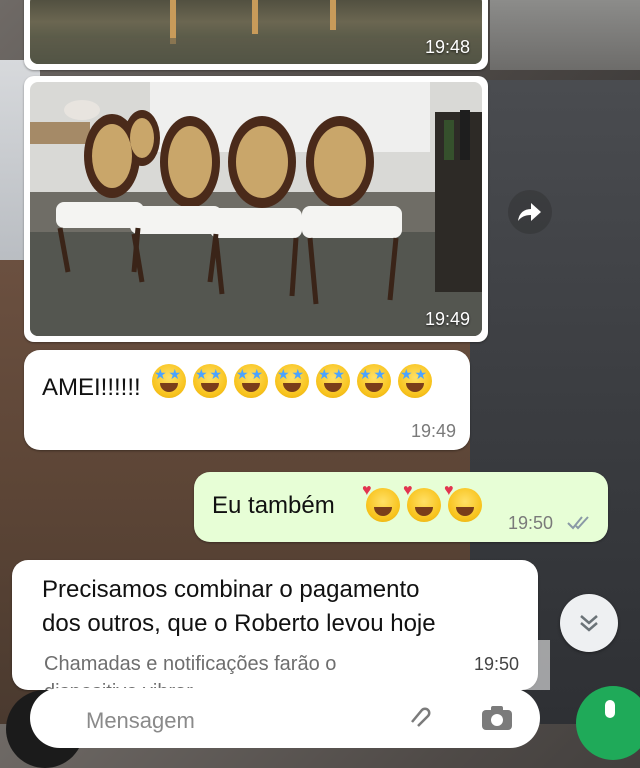  I want to click on double-check-icon, so click(578, 523).